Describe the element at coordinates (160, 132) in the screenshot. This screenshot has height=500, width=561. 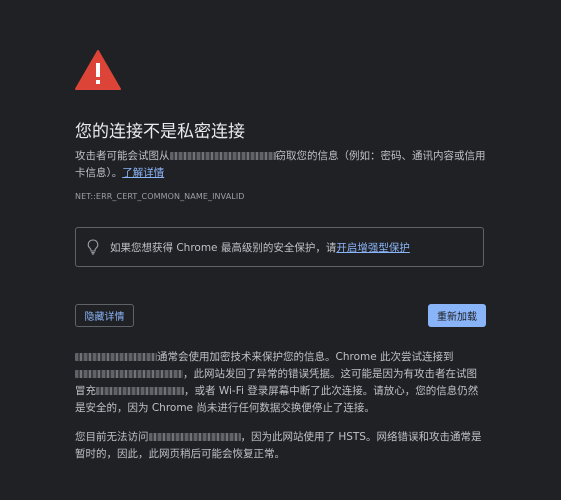
I see `page-title: 您的连接不是私密连接` at that location.